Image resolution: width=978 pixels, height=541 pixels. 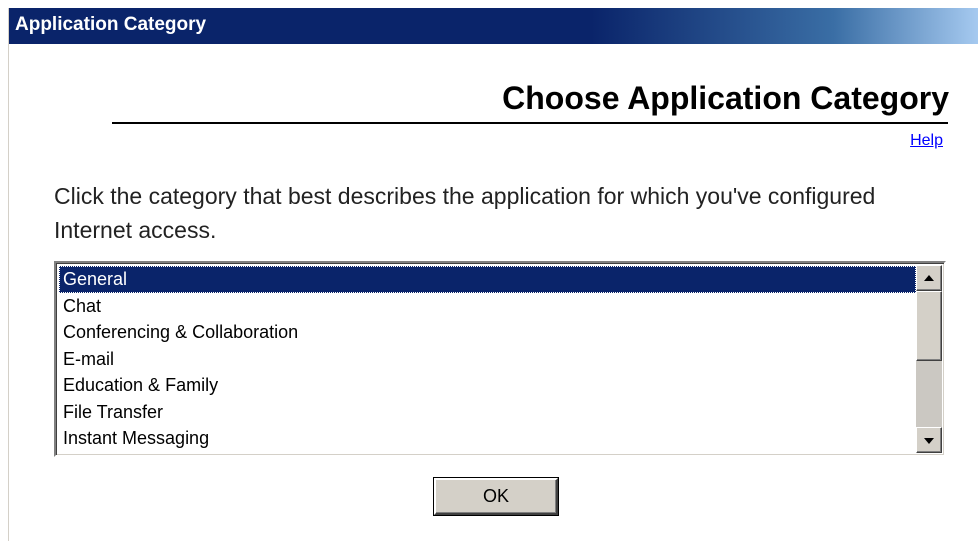 What do you see at coordinates (487, 385) in the screenshot?
I see `list-item-education-family: Education & Family` at bounding box center [487, 385].